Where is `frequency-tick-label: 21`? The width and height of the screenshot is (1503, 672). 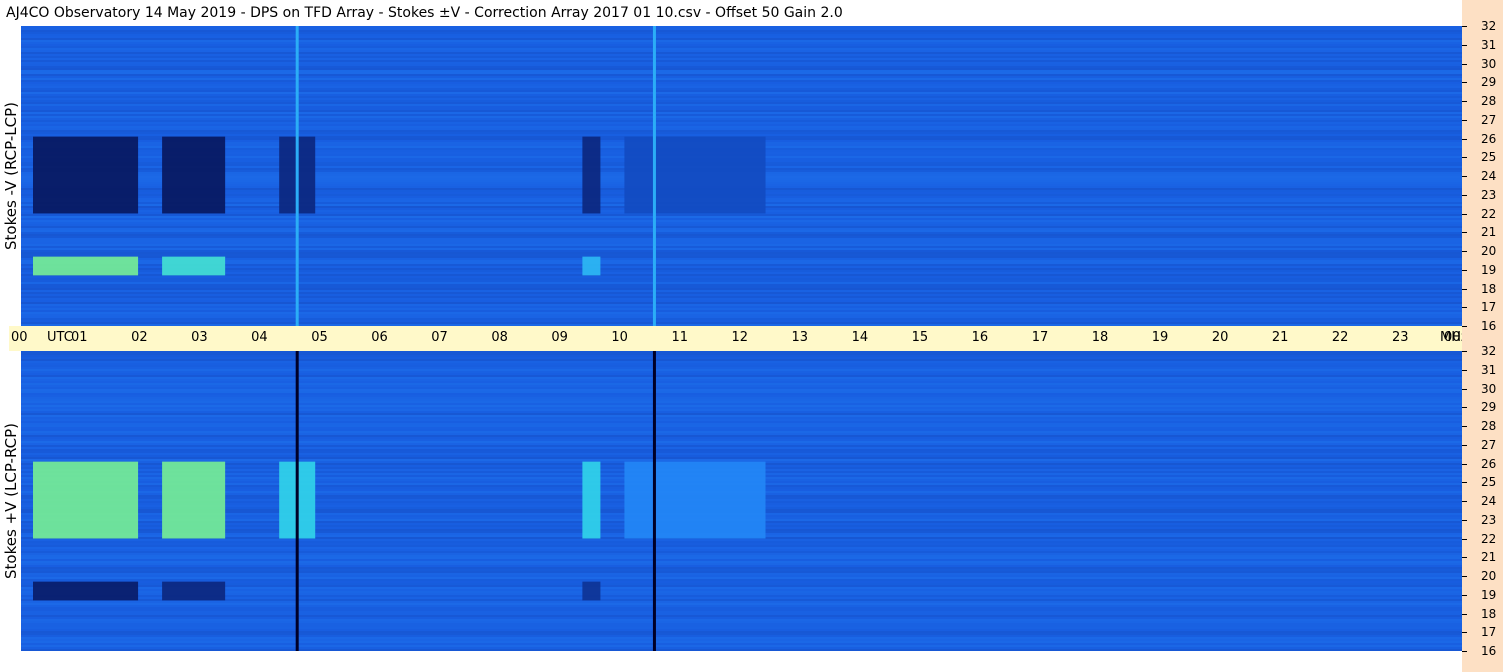 frequency-tick-label: 21 is located at coordinates (1489, 232).